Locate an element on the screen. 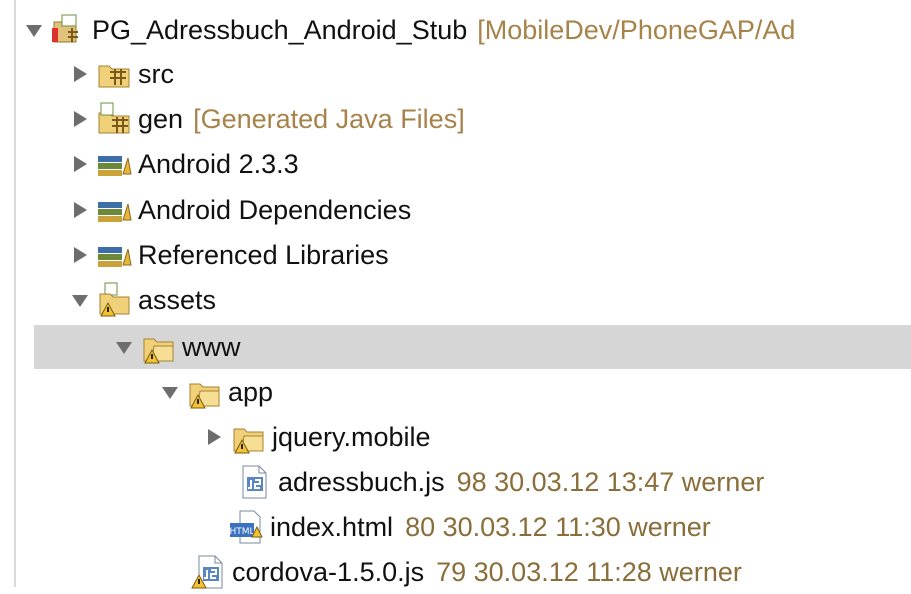 The height and width of the screenshot is (594, 911). html-file-icon: HTML is located at coordinates (246, 527).